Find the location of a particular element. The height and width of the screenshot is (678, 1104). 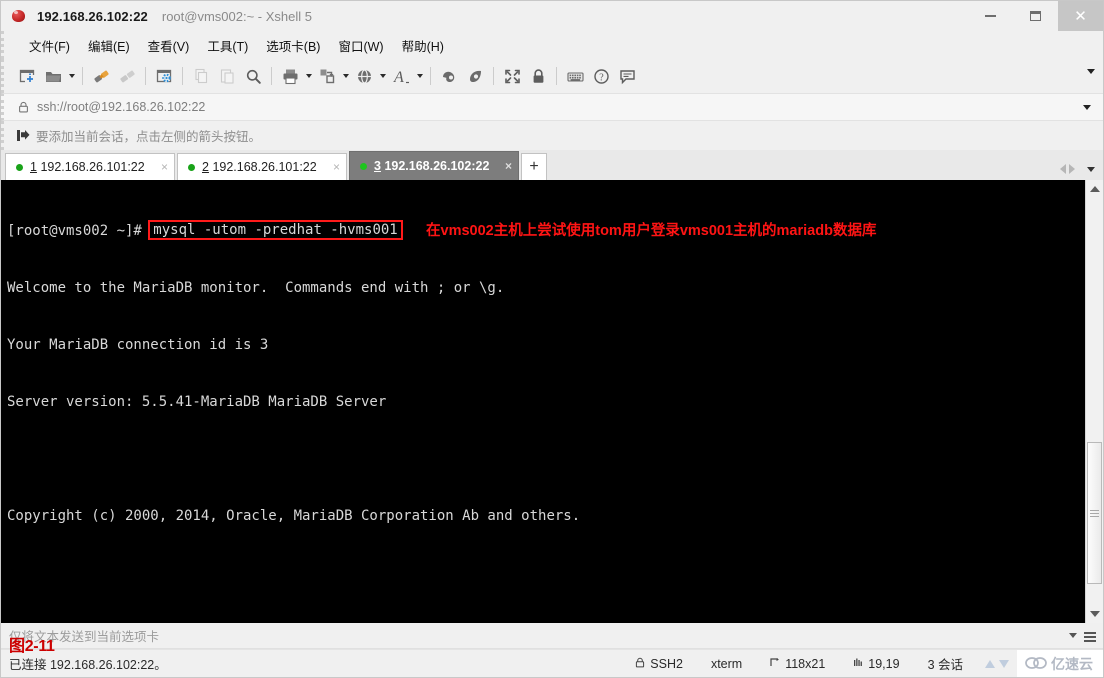

figure-caption: 图2-11 is located at coordinates (32, 646).